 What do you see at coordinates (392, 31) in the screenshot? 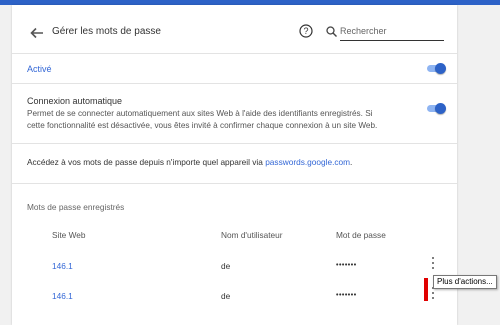
I see `search-input` at bounding box center [392, 31].